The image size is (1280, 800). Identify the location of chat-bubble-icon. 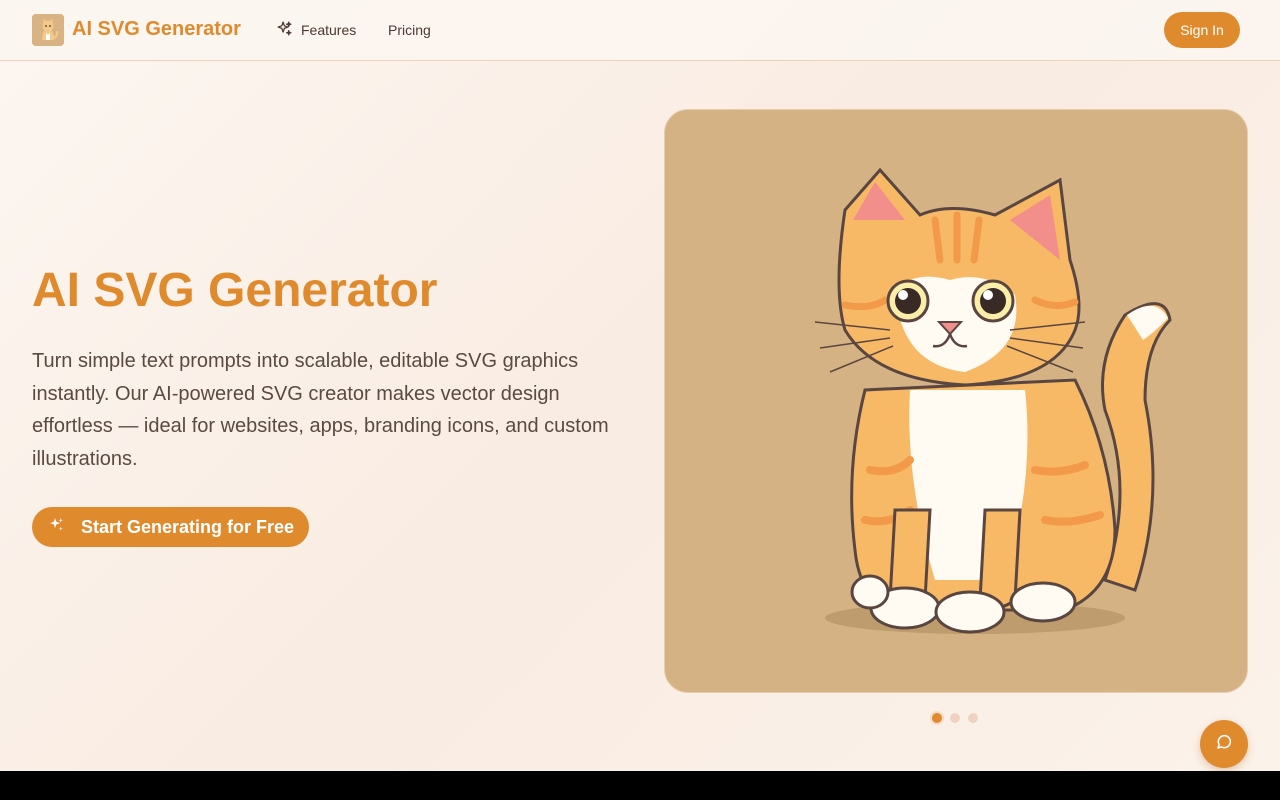
(1224, 744).